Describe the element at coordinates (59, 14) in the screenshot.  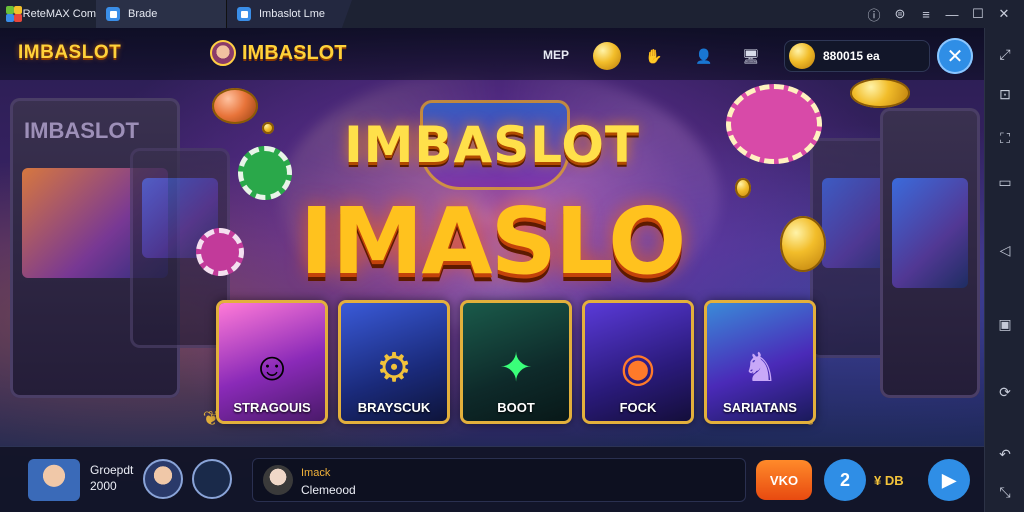
I see `brand-name: ReteMAX Com` at that location.